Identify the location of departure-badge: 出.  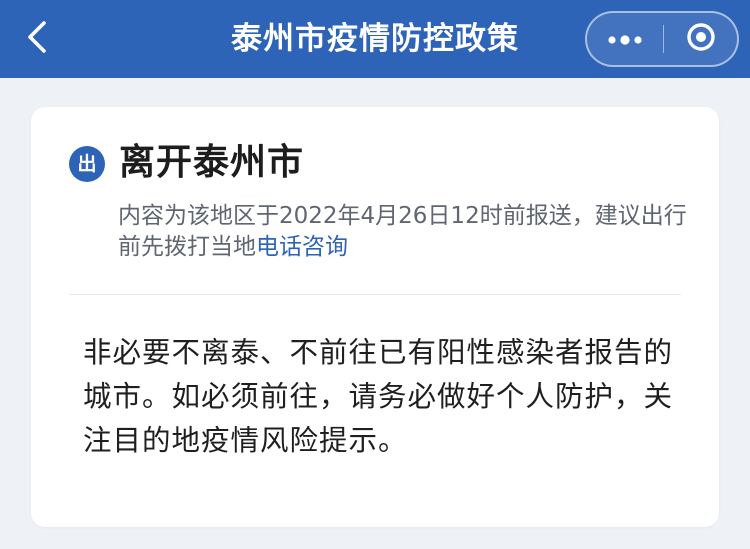
(87, 164).